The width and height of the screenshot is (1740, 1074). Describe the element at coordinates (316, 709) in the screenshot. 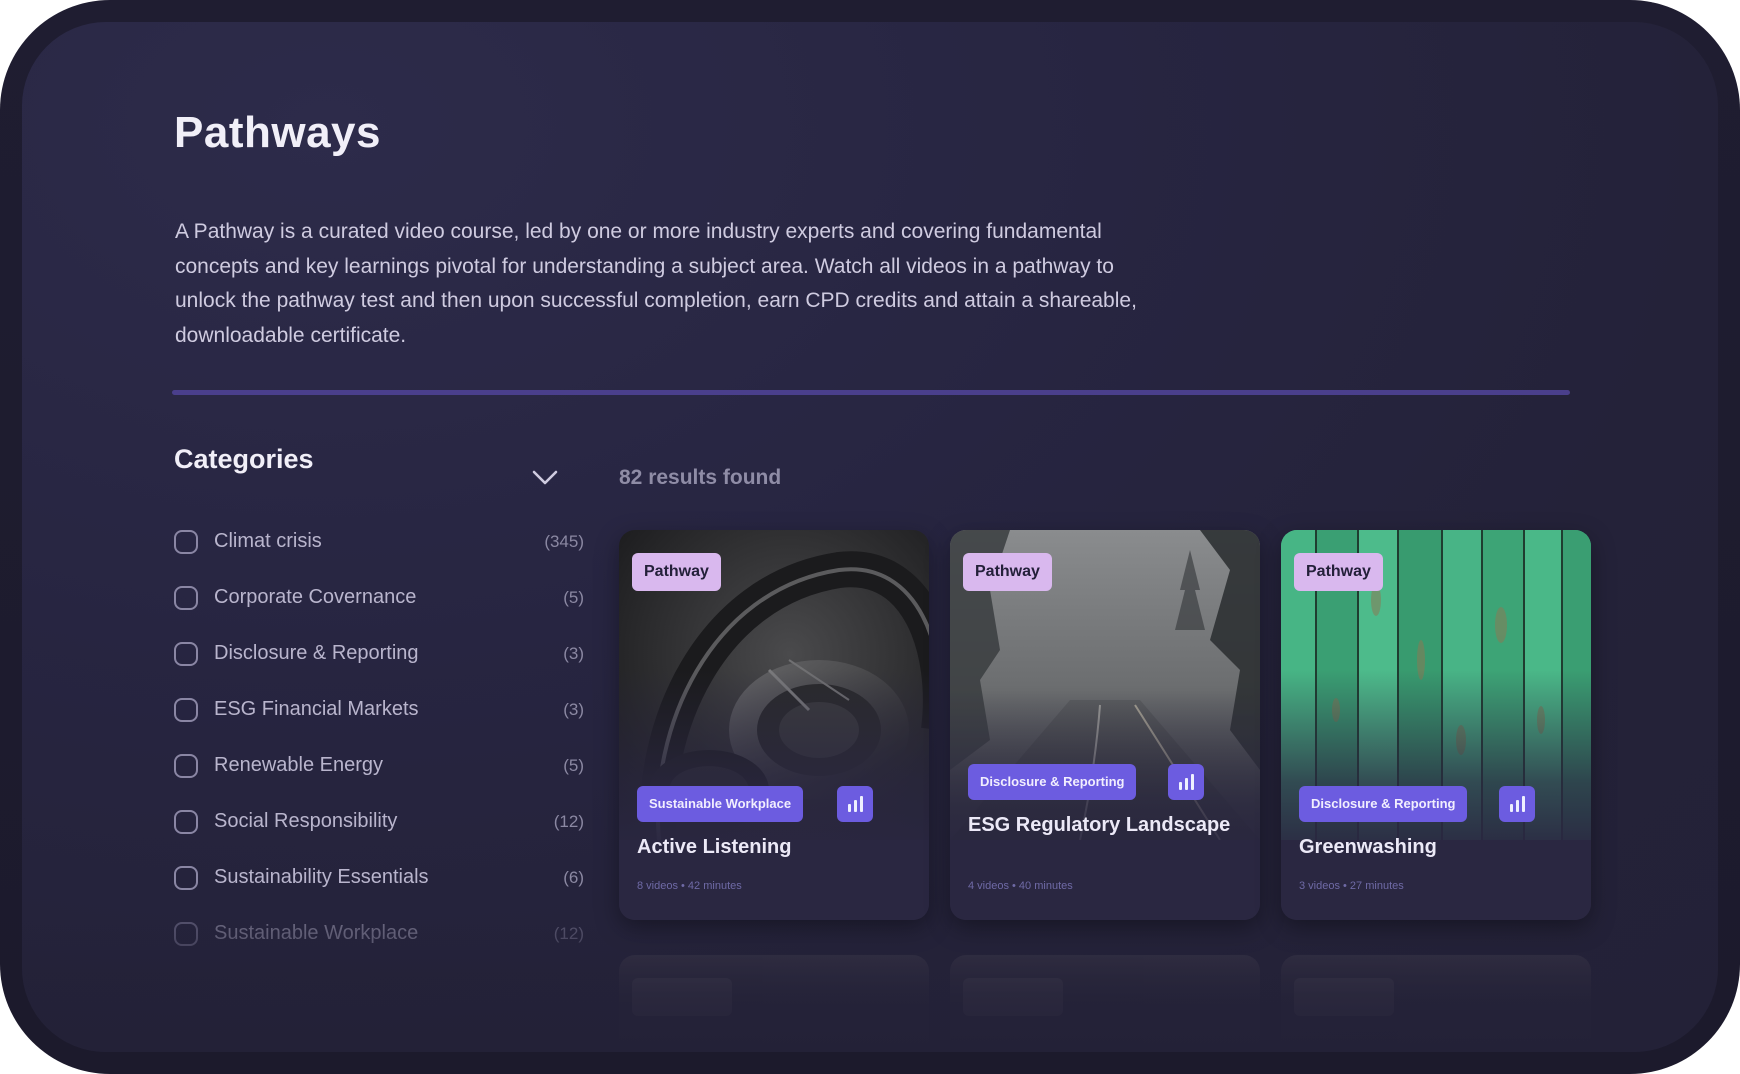

I see `category-label: ESG Financial Markets` at that location.